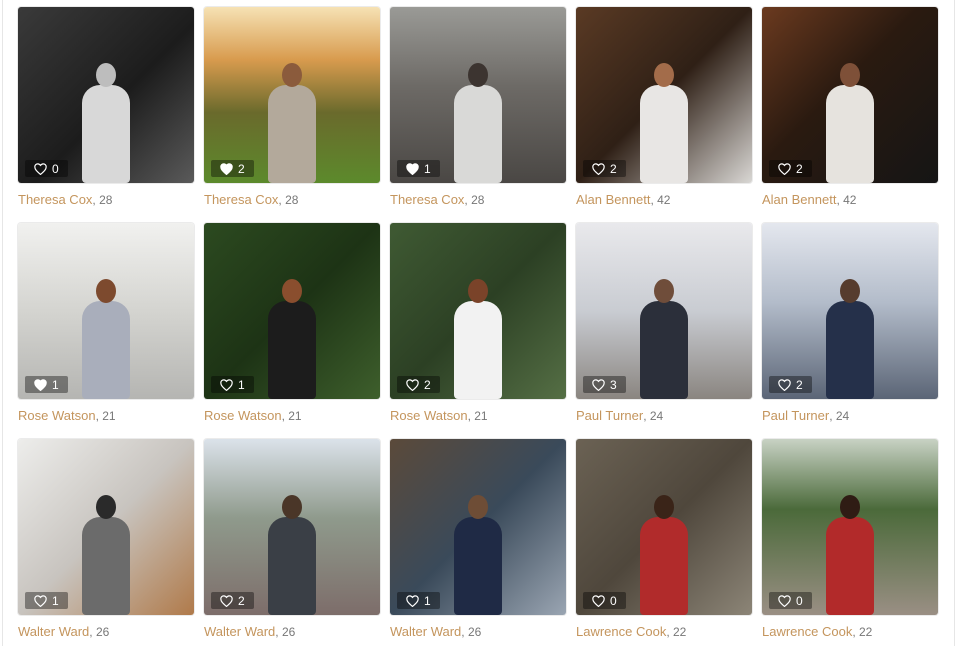 This screenshot has width=958, height=655. I want to click on photo-card: 0 Theresa Cox, 28, so click(106, 115).